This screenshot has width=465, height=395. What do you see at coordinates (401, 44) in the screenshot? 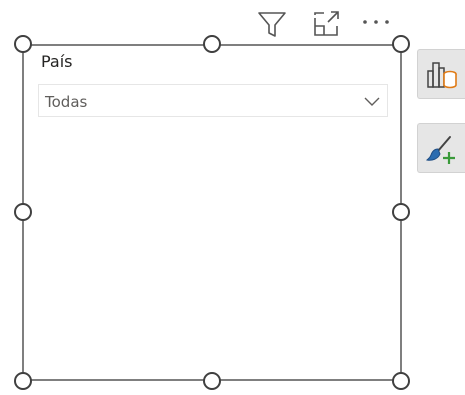
I see `resize-handle-top-right` at bounding box center [401, 44].